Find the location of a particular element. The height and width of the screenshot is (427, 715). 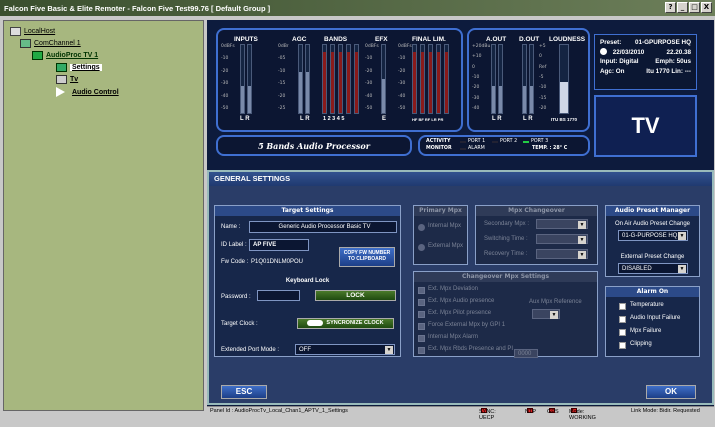

aout-meter-right is located at coordinates (500, 79).